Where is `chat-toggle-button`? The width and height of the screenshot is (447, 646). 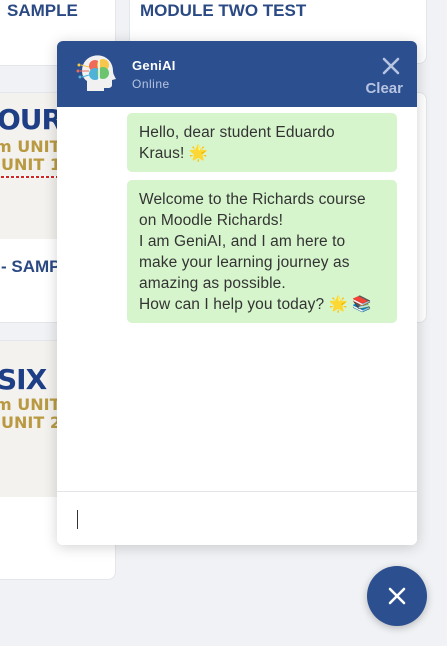 chat-toggle-button is located at coordinates (397, 596).